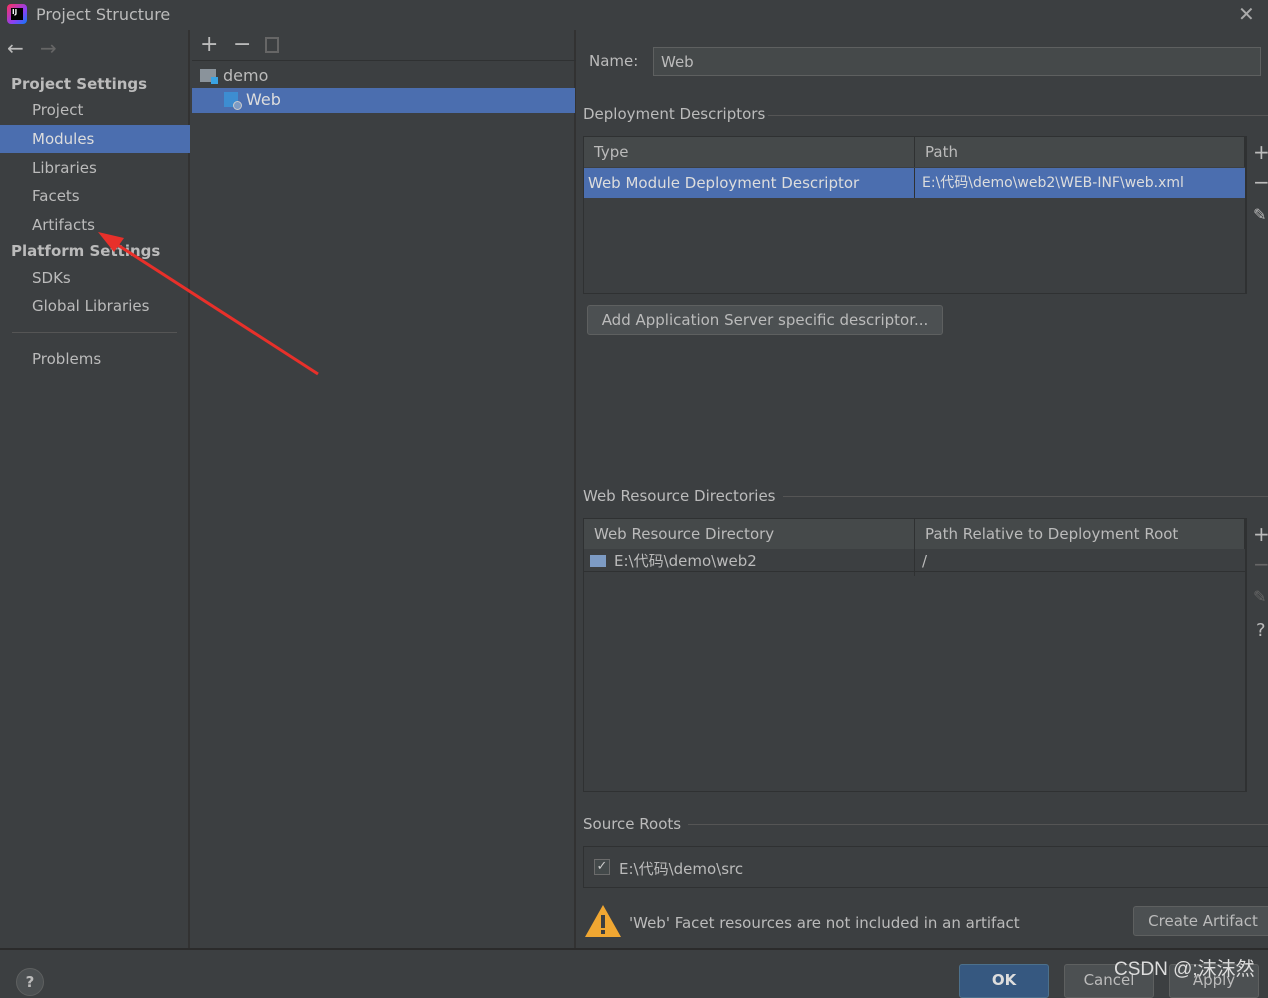 This screenshot has height=998, width=1268. Describe the element at coordinates (634, 15) in the screenshot. I see `title-bar: IJ Project Structure ✕` at that location.